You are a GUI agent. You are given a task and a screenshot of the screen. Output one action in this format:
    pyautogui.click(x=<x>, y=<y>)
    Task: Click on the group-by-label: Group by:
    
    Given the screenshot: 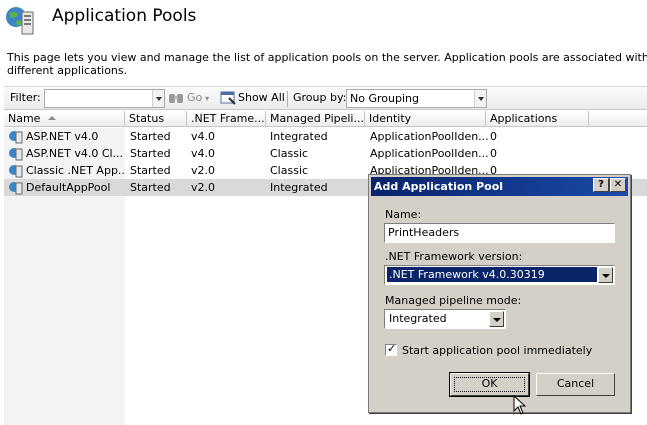 What is the action you would take?
    pyautogui.click(x=320, y=97)
    